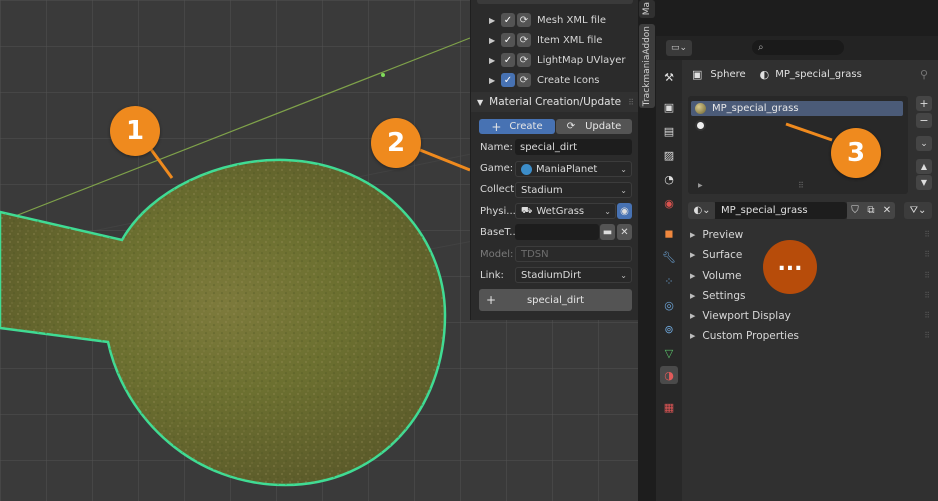 Image resolution: width=938 pixels, height=501 pixels. What do you see at coordinates (798, 47) in the screenshot?
I see `search-input: ⌕` at bounding box center [798, 47].